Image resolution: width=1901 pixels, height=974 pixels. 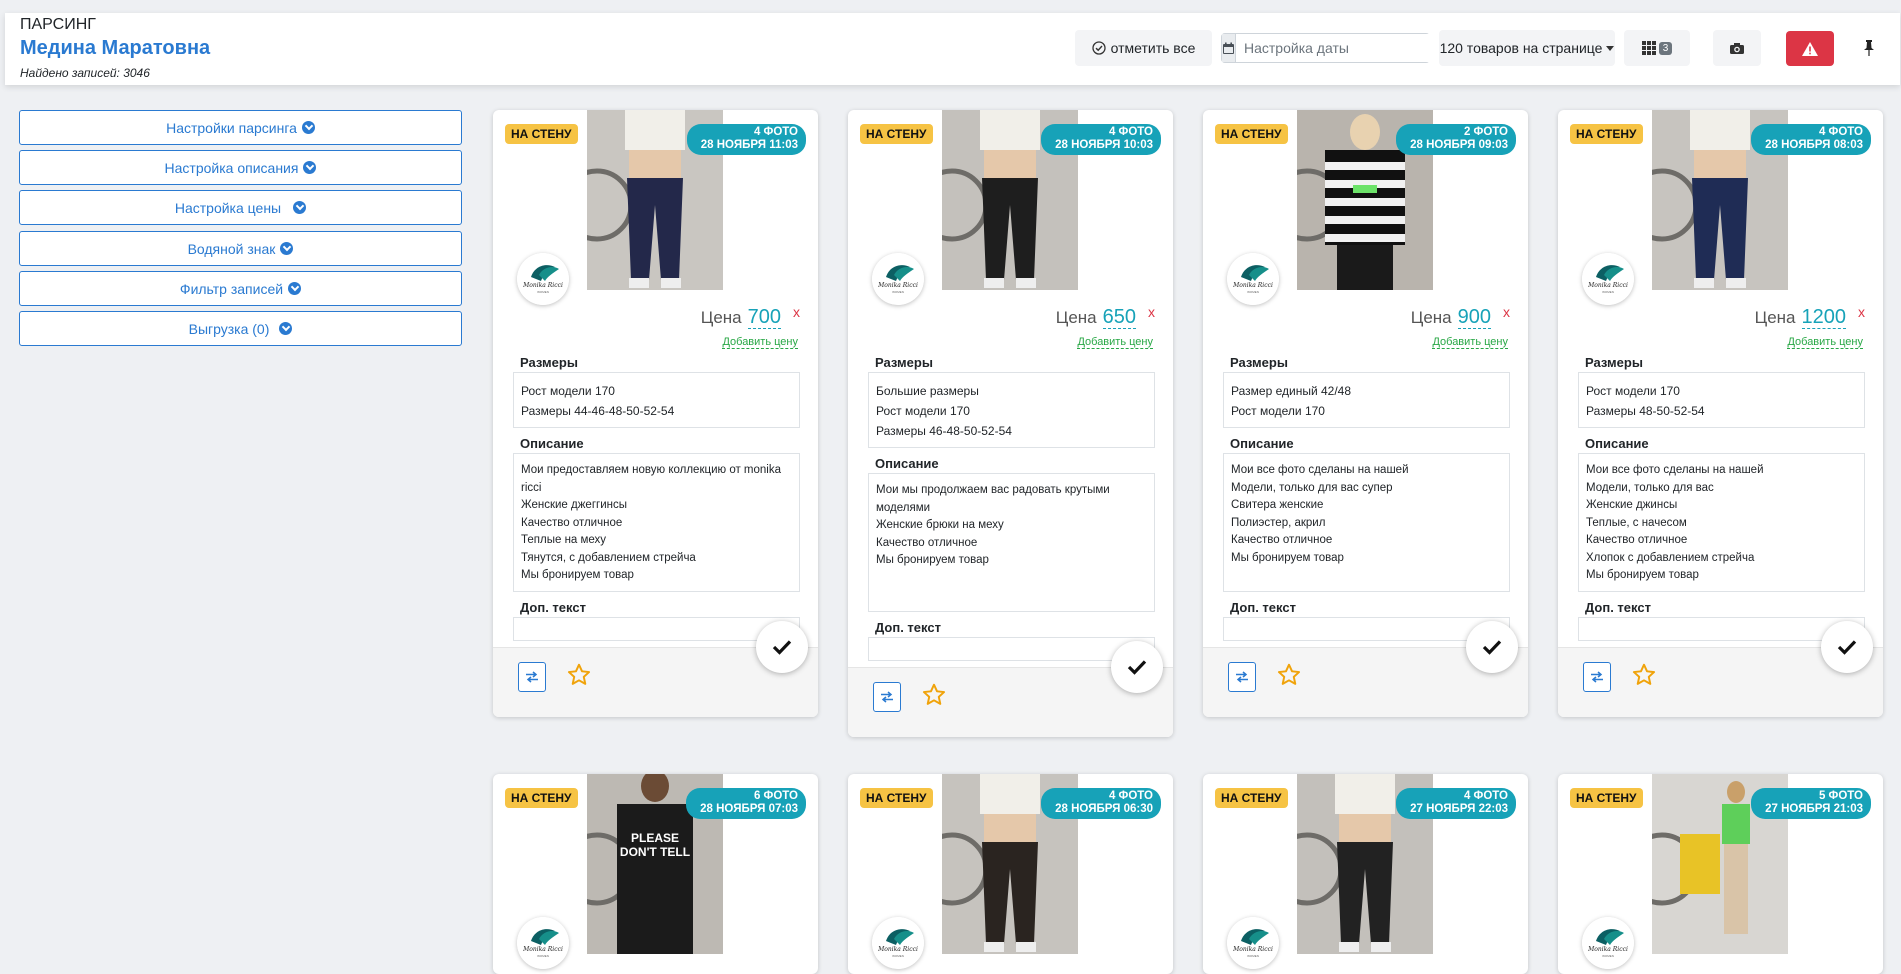 What do you see at coordinates (1474, 317) in the screenshot?
I see `price-value: 900` at bounding box center [1474, 317].